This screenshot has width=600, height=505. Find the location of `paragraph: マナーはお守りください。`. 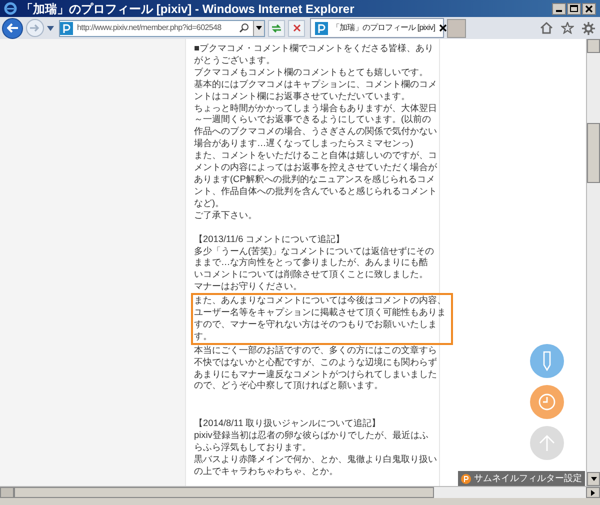

paragraph: マナーはお守りください。 is located at coordinates (248, 287).